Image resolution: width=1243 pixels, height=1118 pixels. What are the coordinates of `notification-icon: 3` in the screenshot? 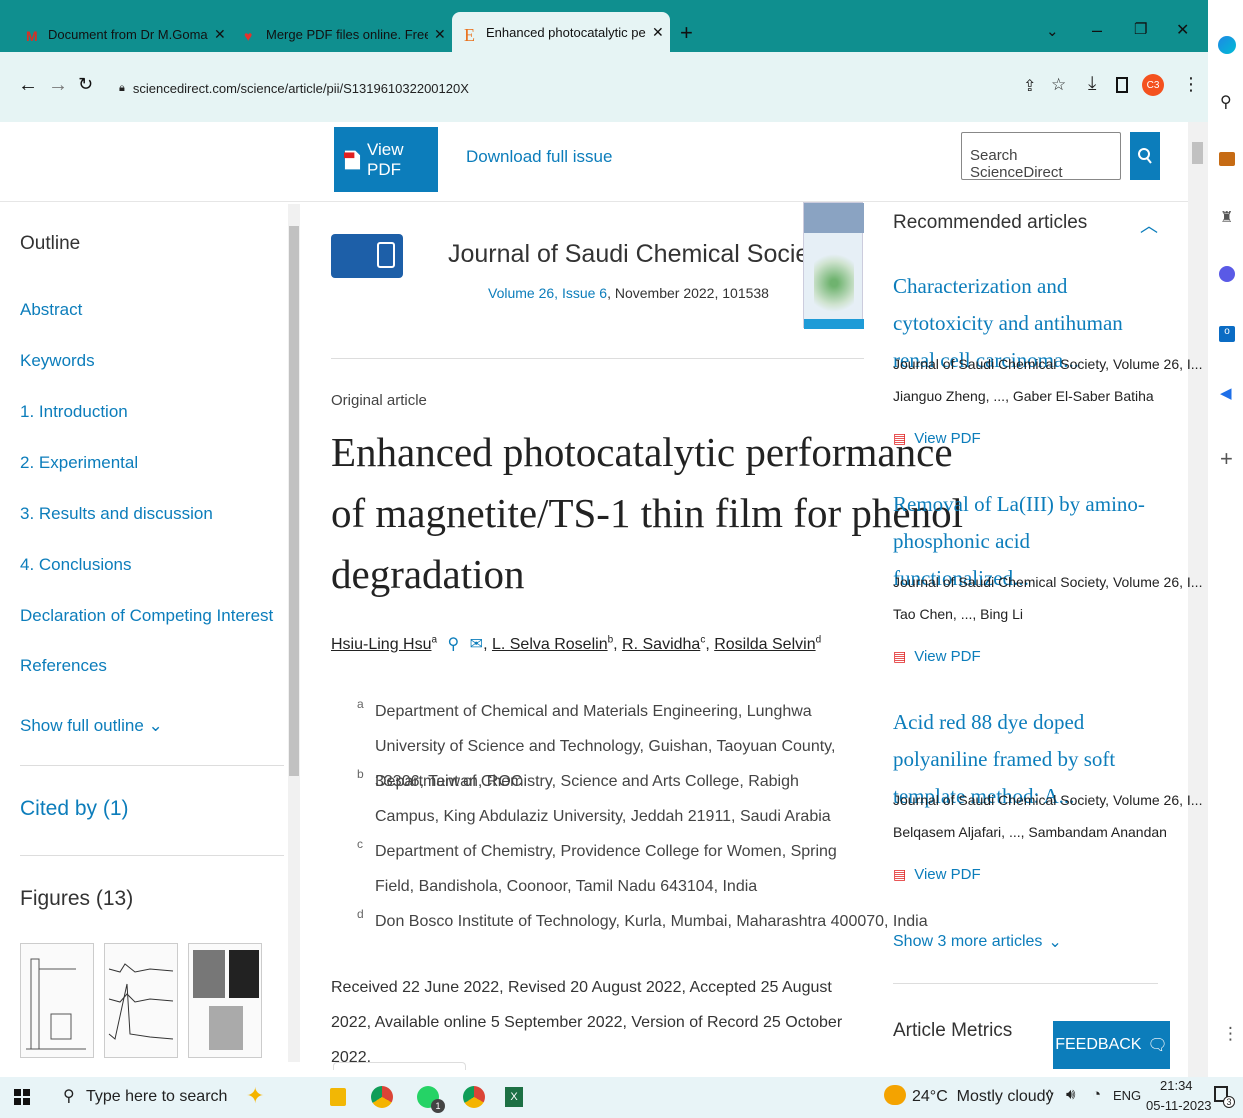 It's located at (1224, 1097).